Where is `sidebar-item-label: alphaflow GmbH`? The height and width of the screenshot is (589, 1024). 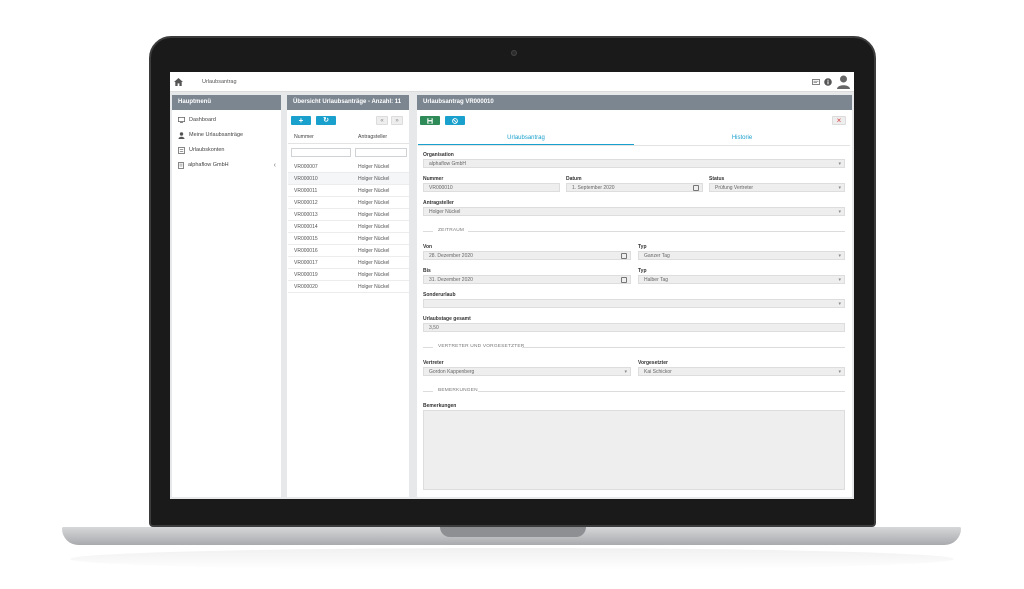
sidebar-item-label: alphaflow GmbH is located at coordinates (208, 165).